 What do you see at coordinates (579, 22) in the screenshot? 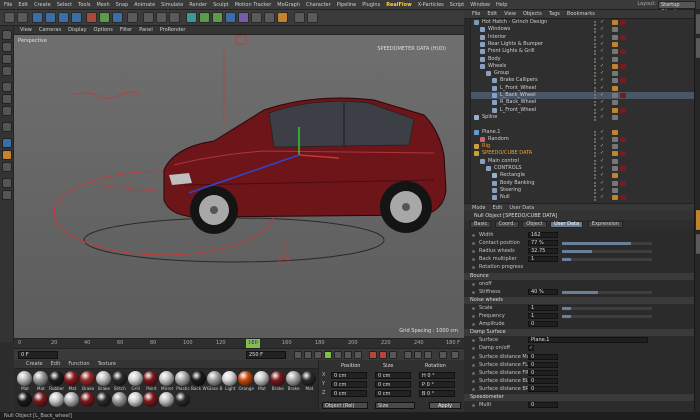
I see `object-row: Hot Hatch - Grinch Design ✓` at bounding box center [579, 22].